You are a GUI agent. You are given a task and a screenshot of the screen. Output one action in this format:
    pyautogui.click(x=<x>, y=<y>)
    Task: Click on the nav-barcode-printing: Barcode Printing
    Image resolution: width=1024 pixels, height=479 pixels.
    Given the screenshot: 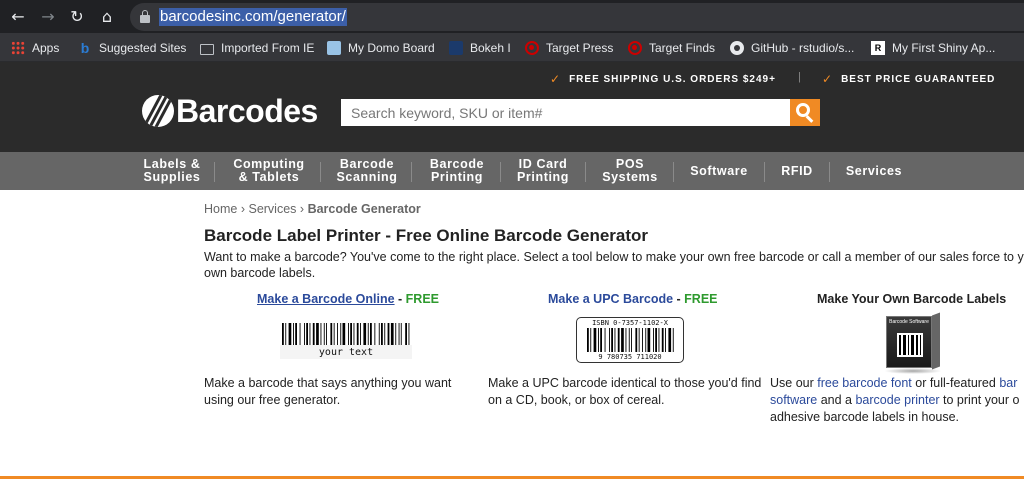 What is the action you would take?
    pyautogui.click(x=457, y=171)
    